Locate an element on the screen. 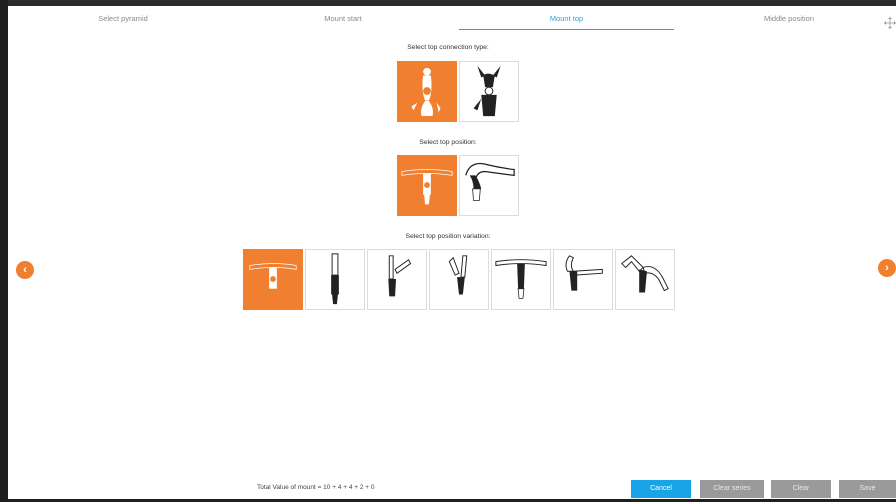 Image resolution: width=896 pixels, height=502 pixels. cancel-button: Cancel is located at coordinates (661, 489).